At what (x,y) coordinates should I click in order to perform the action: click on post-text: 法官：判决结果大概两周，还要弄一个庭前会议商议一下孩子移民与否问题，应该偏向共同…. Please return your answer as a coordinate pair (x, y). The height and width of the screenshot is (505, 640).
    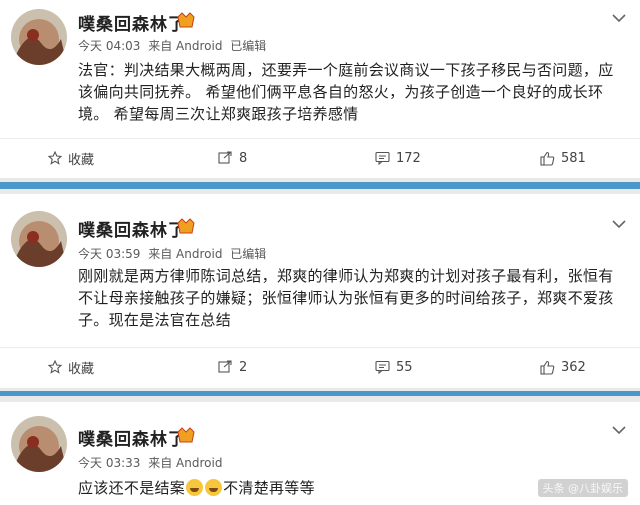
    Looking at the image, I should click on (346, 92).